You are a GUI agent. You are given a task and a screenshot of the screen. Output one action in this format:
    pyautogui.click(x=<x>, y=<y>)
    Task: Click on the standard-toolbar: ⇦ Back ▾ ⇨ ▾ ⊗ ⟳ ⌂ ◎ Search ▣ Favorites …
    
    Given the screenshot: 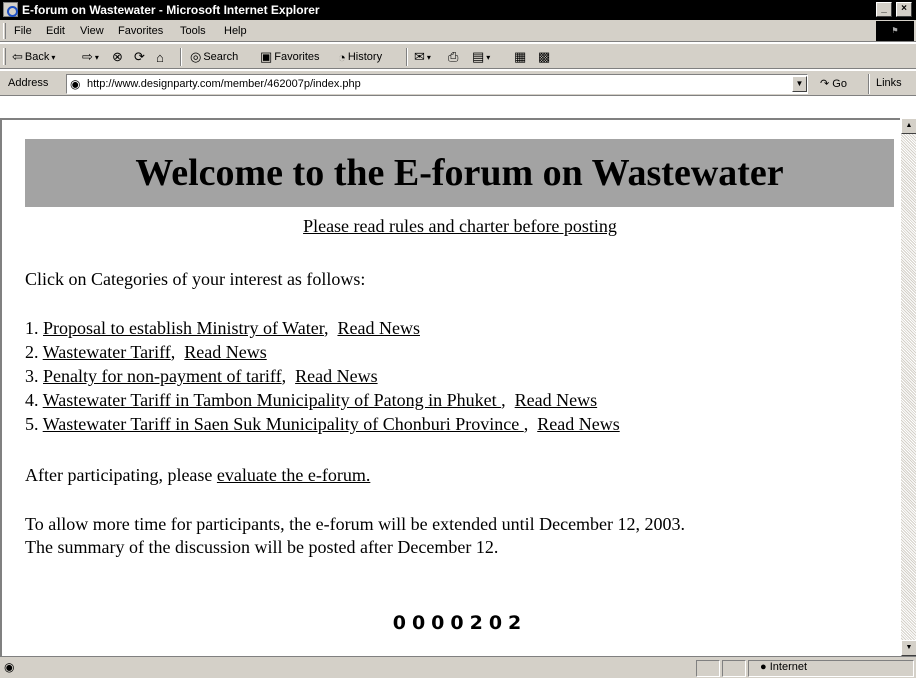 What is the action you would take?
    pyautogui.click(x=458, y=56)
    